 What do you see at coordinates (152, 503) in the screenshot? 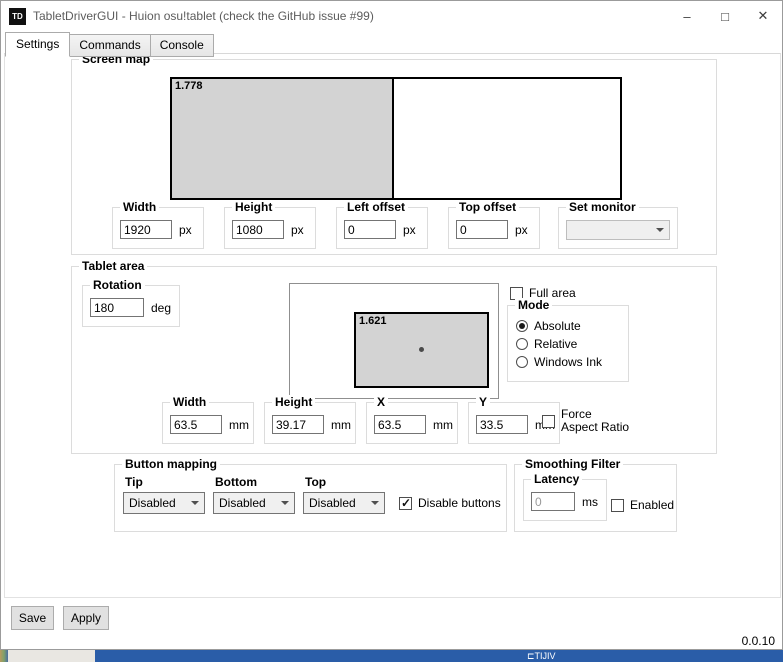
I see `tip-value: Disabled` at bounding box center [152, 503].